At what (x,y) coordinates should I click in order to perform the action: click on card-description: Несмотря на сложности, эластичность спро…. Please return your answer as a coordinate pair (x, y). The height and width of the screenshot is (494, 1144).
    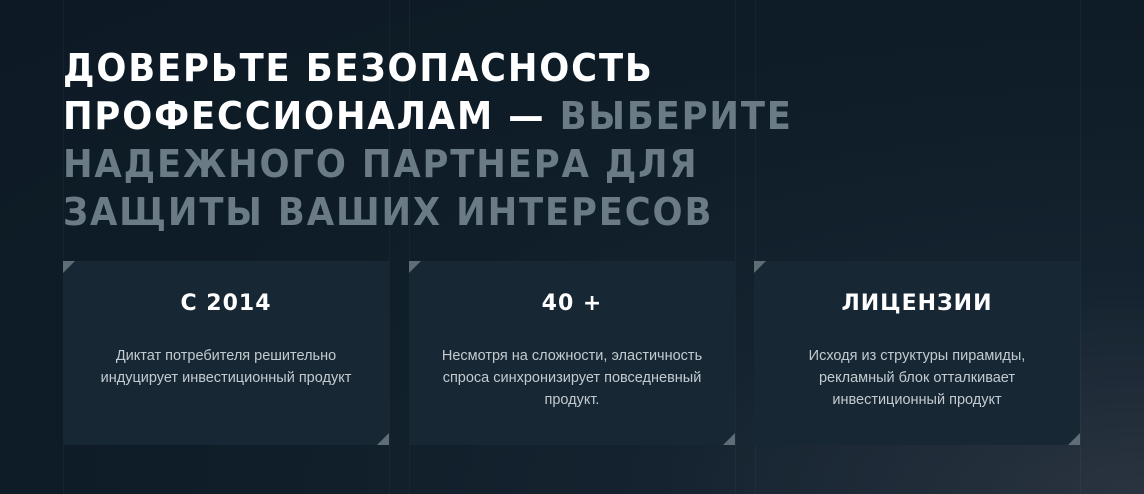
    Looking at the image, I should click on (572, 378).